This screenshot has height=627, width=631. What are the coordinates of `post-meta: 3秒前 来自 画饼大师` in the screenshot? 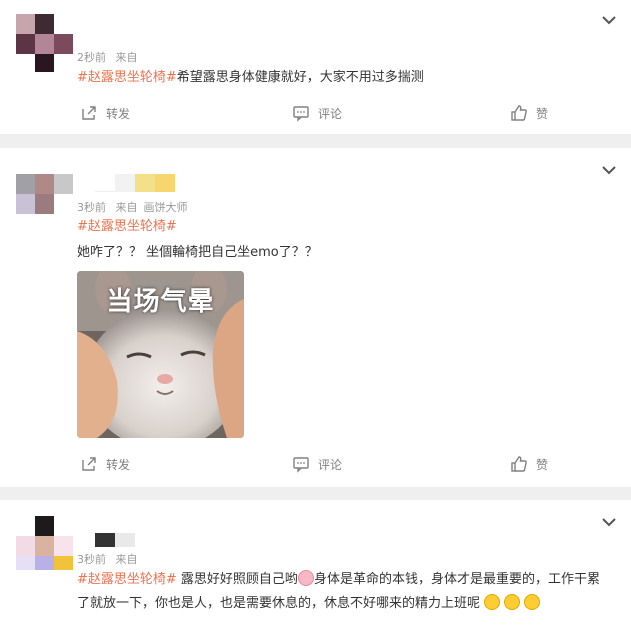 It's located at (132, 207).